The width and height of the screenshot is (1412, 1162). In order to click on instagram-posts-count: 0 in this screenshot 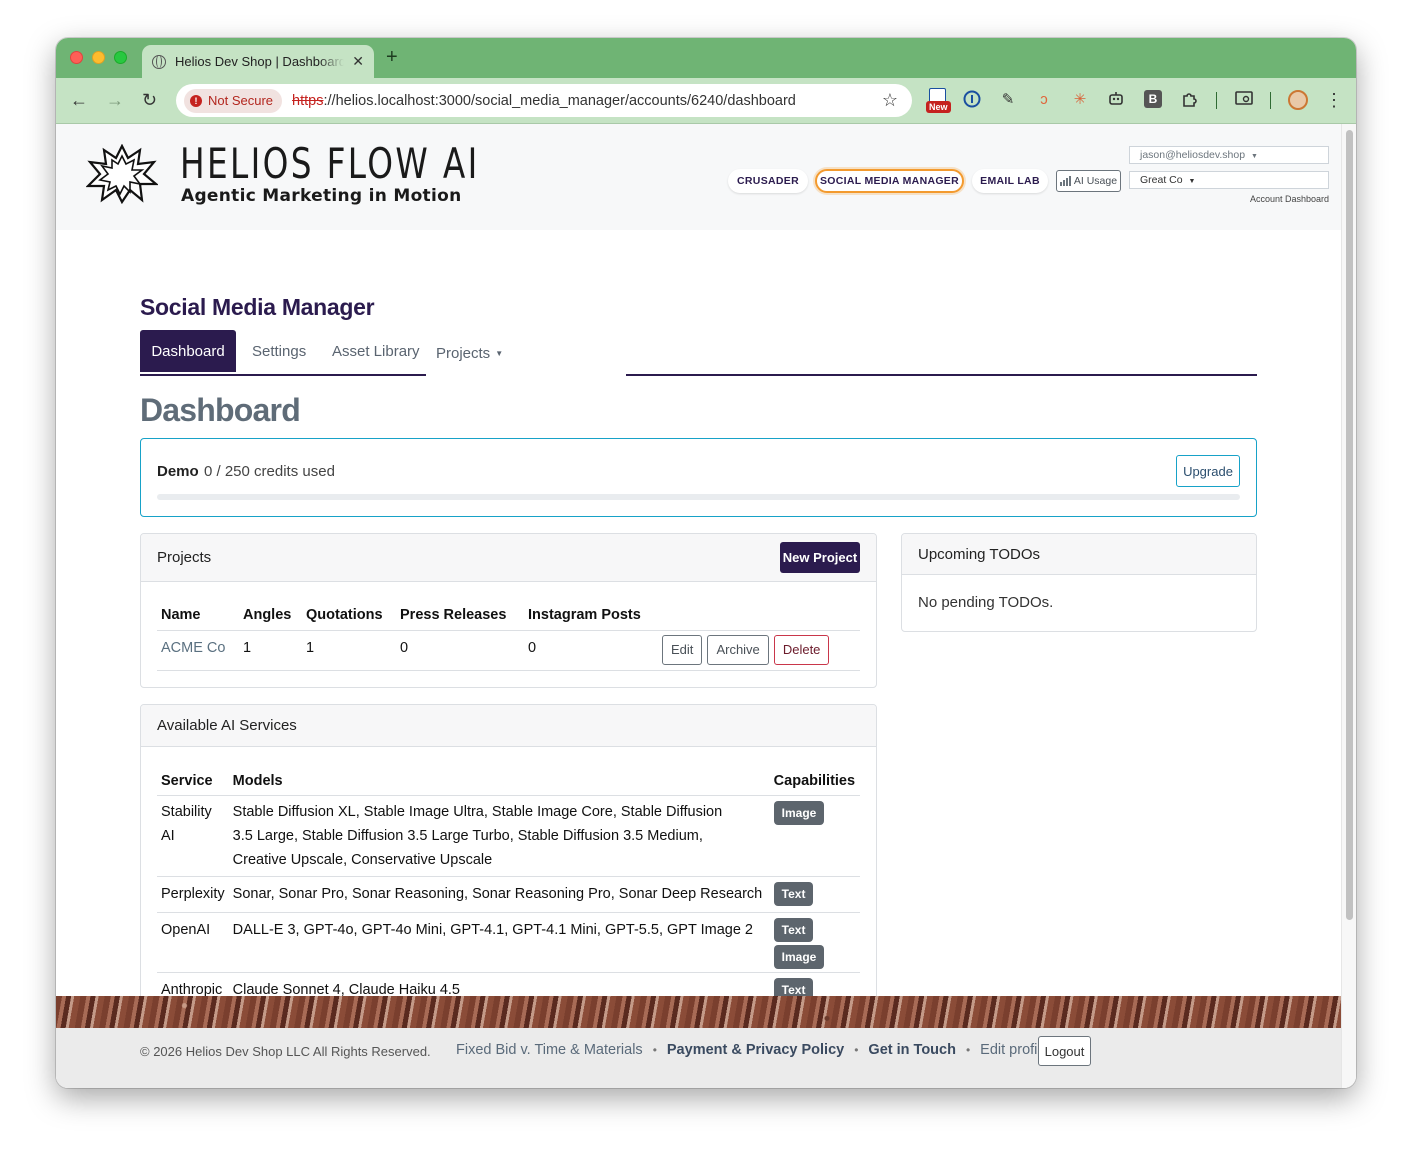, I will do `click(591, 650)`.